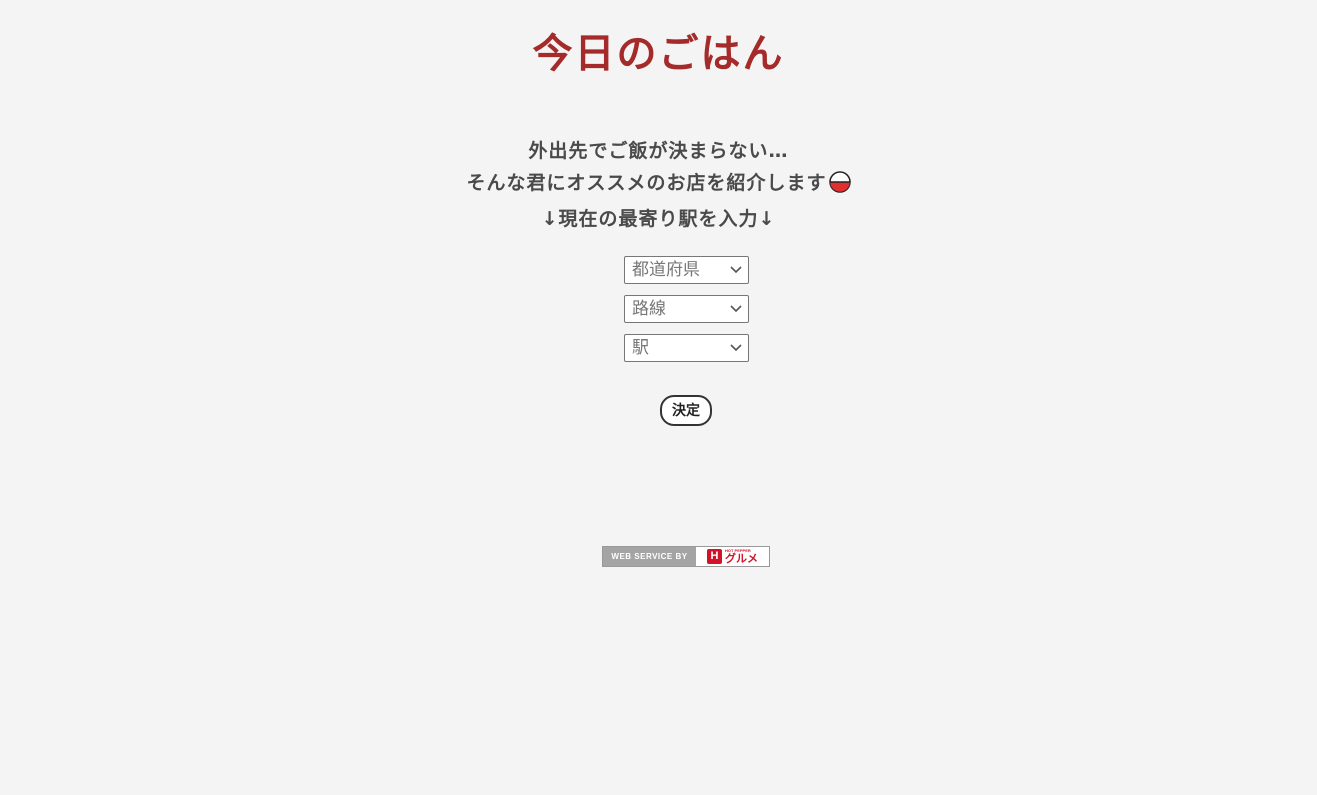  I want to click on intro-line-2-wrap: そんな君にオススメのお店を紹介します, so click(658, 185).